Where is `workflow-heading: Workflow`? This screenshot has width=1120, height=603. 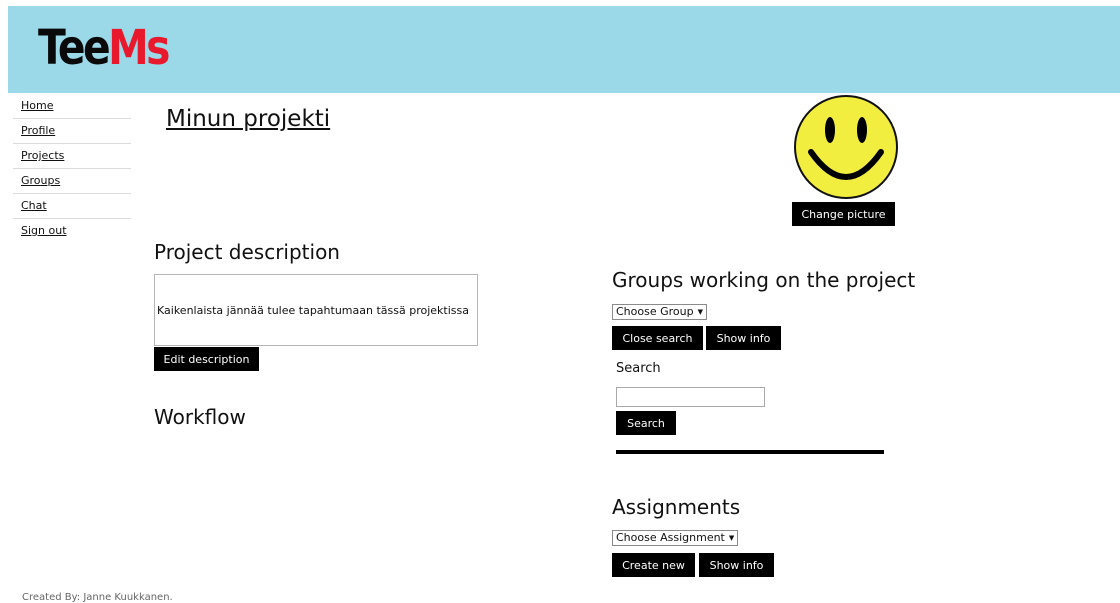
workflow-heading: Workflow is located at coordinates (200, 417).